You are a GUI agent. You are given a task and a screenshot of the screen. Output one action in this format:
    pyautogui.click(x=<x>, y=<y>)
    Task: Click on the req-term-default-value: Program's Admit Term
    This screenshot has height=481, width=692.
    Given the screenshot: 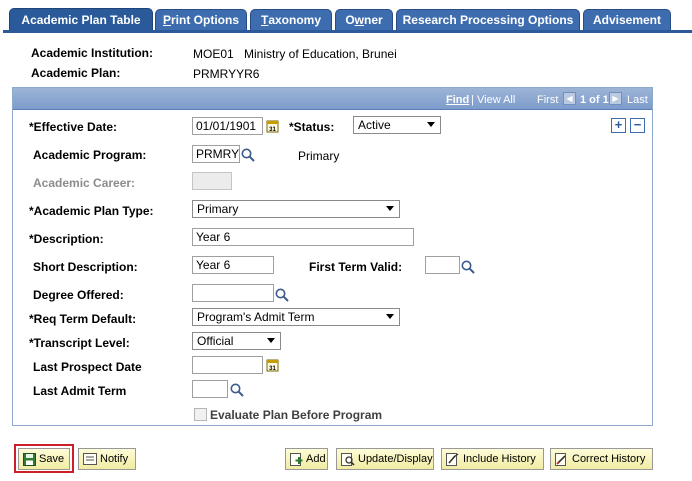 What is the action you would take?
    pyautogui.click(x=256, y=317)
    